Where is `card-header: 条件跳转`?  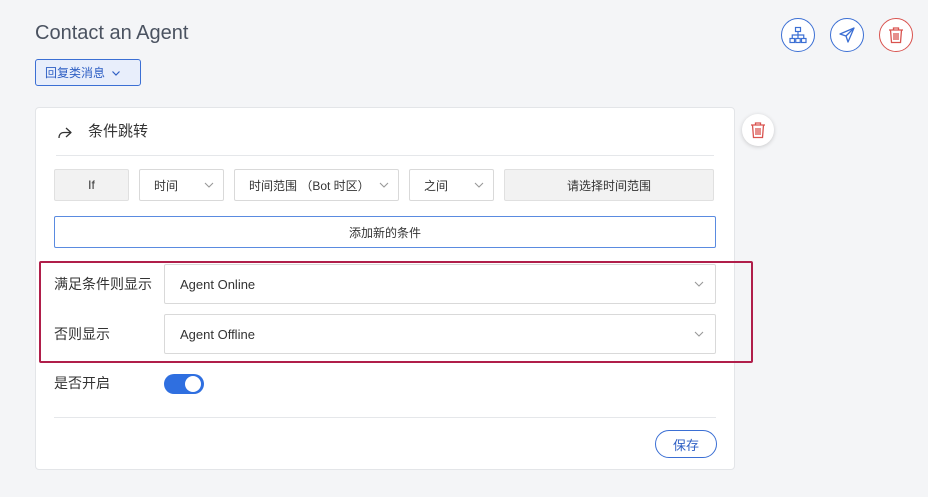 card-header: 条件跳转 is located at coordinates (385, 139).